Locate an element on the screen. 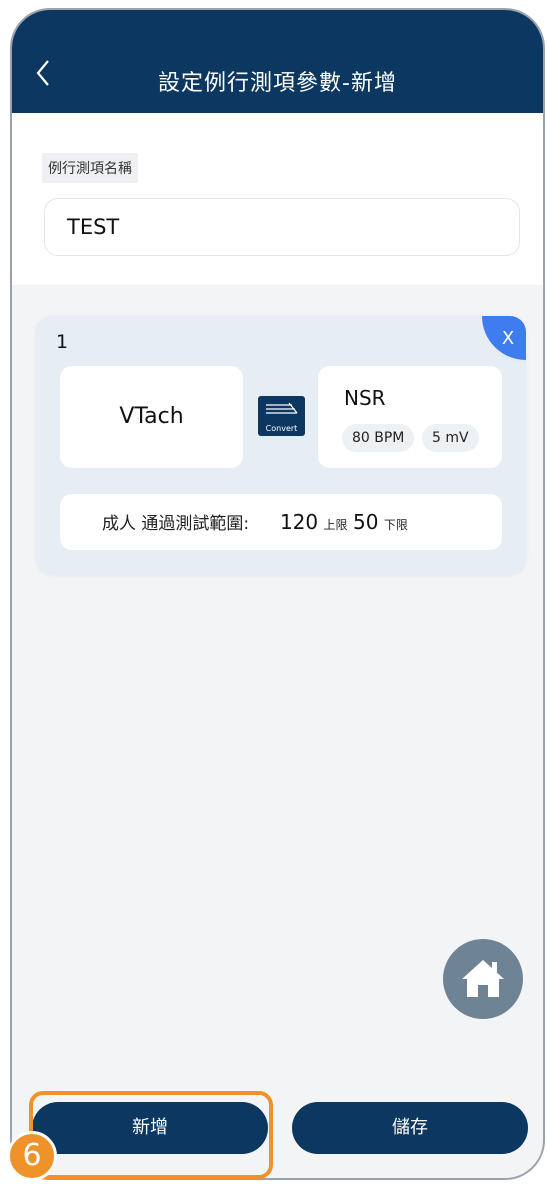 The width and height of the screenshot is (547, 1185). range-label: 成人 通過測試範圍: is located at coordinates (176, 524).